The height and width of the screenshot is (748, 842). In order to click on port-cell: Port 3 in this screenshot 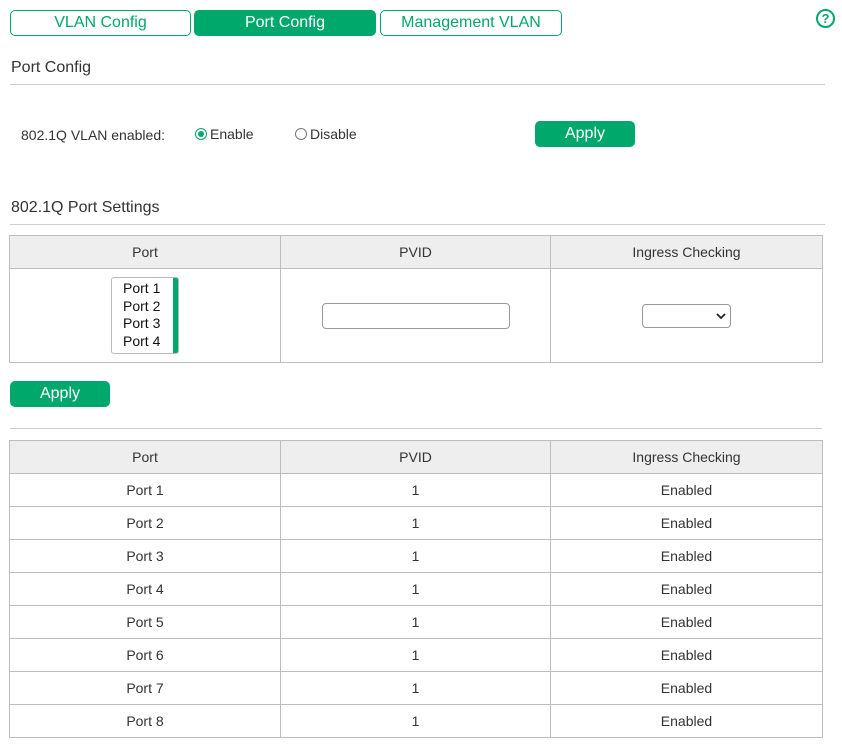, I will do `click(145, 556)`.